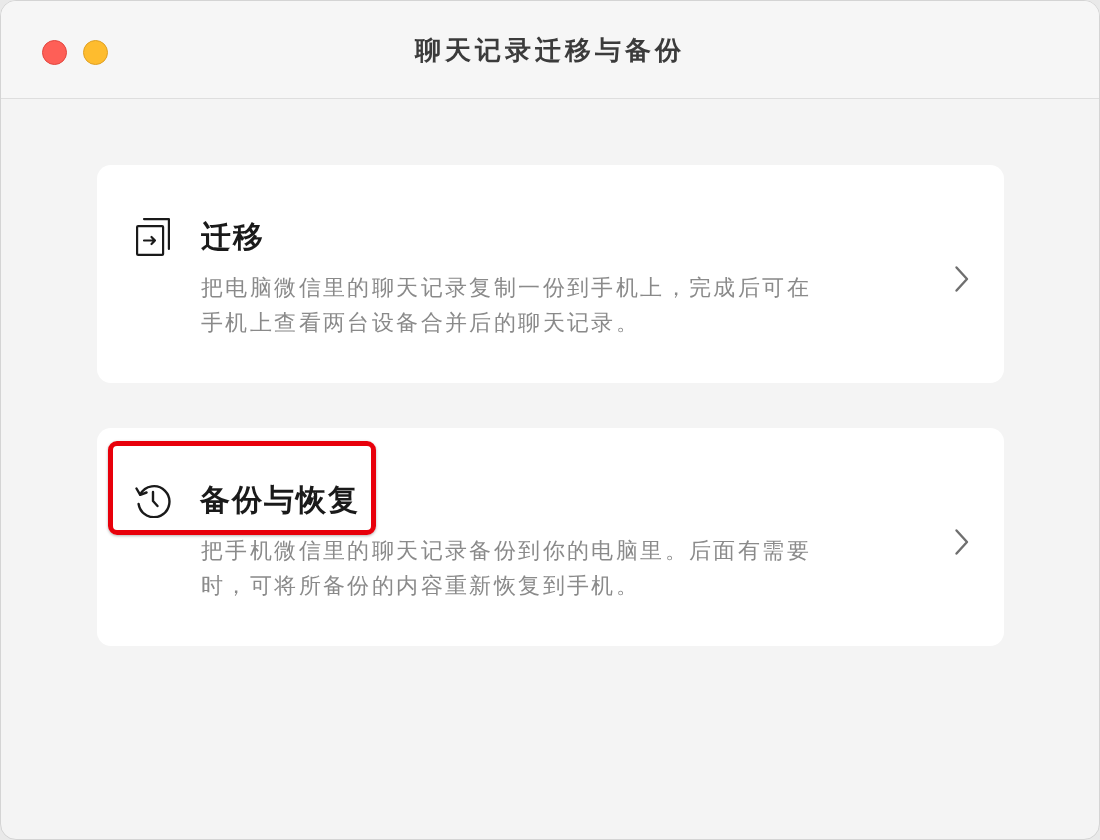  What do you see at coordinates (506, 305) in the screenshot?
I see `option-description: 把电脑微信里的聊天记录复制一份到手机上，完成后可在手机上查看两台设备合并后的聊天记录。` at bounding box center [506, 305].